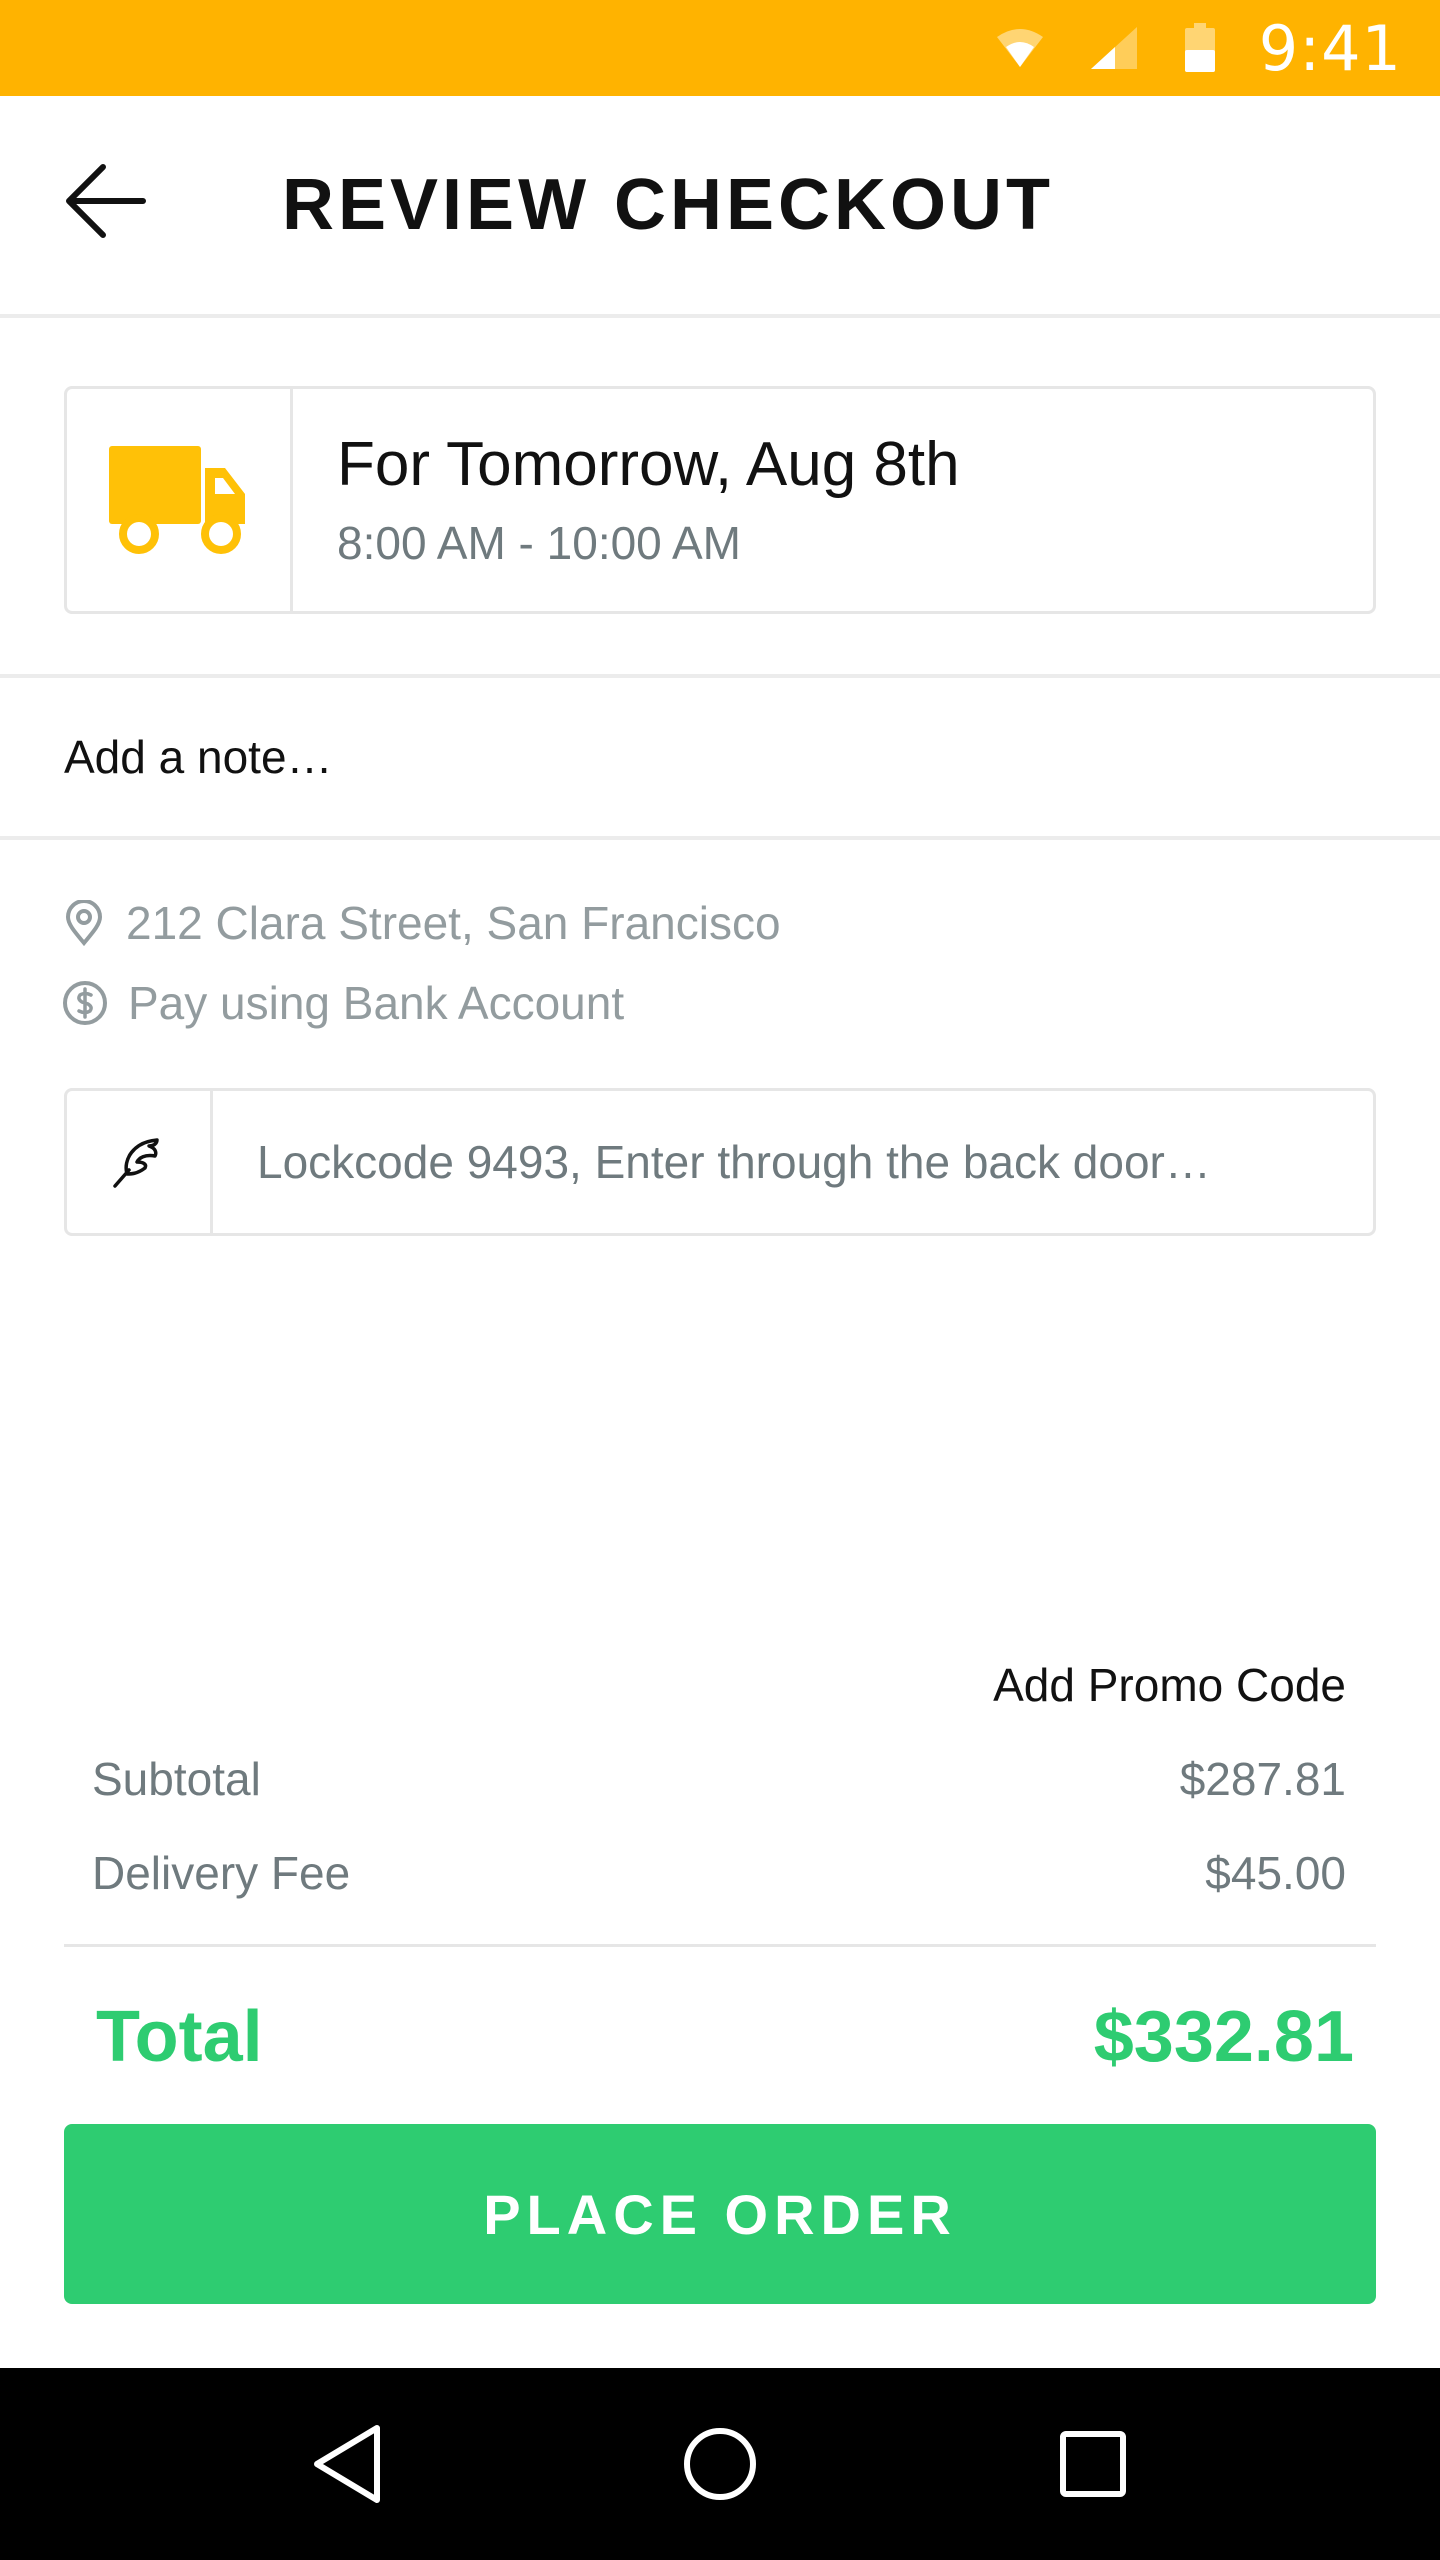 The width and height of the screenshot is (1440, 2560). Describe the element at coordinates (1330, 48) in the screenshot. I see `status-time: 9:41` at that location.